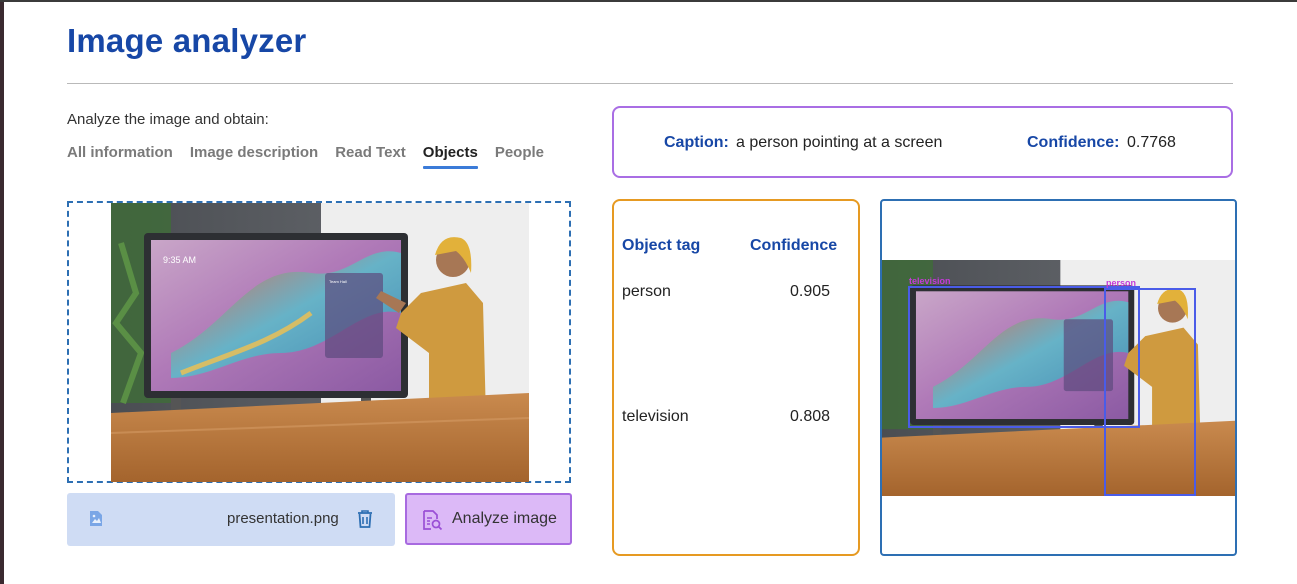  I want to click on file-name: presentation.png, so click(283, 518).